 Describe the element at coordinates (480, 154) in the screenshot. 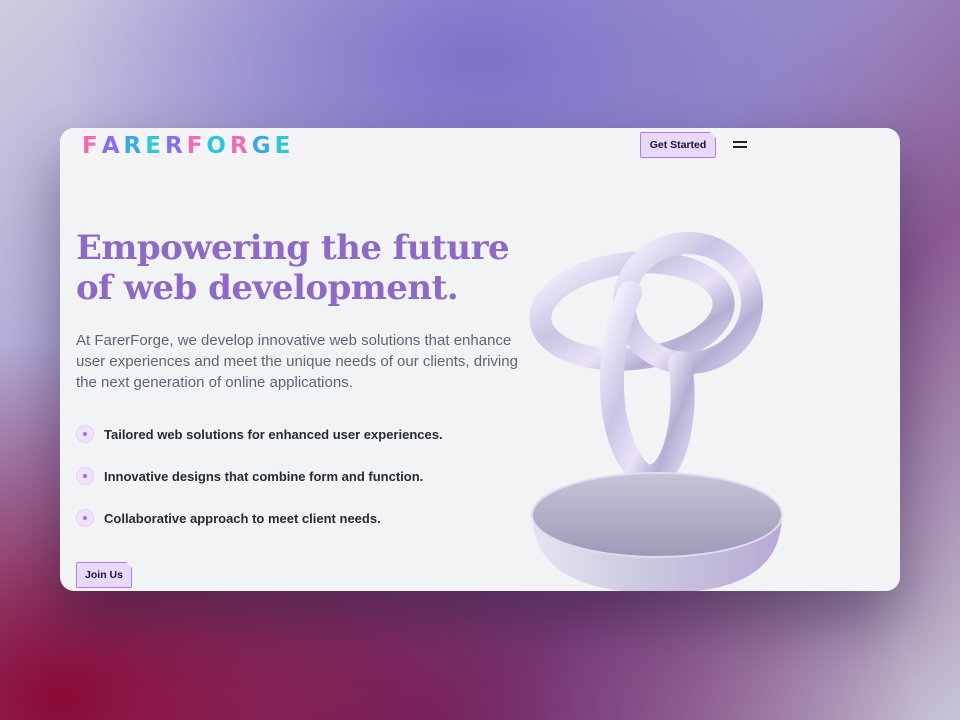

I see `top-navigation: F A R E R F O R G E Get Started` at that location.